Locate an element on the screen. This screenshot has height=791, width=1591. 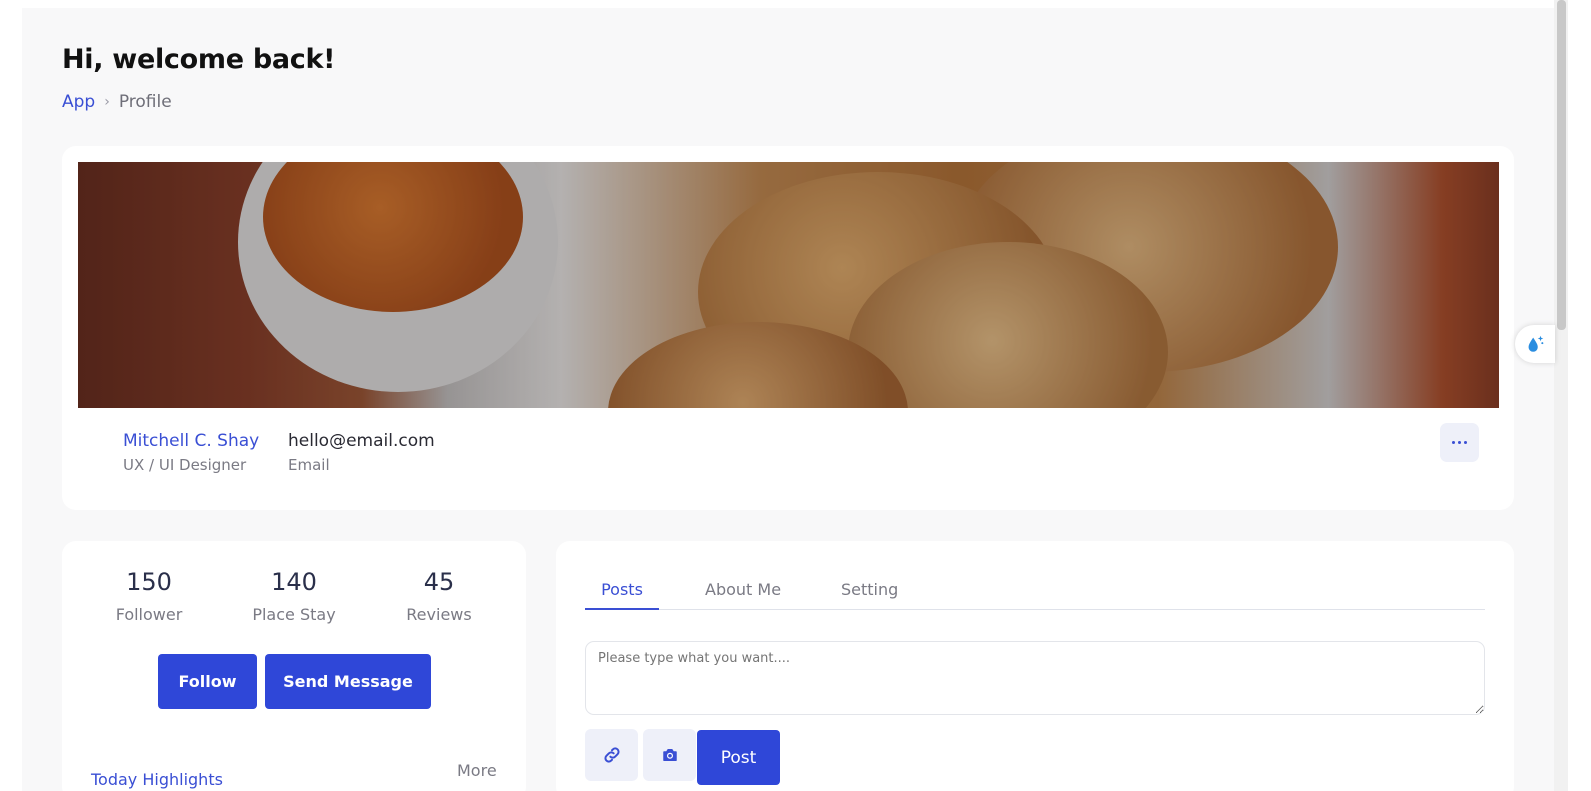
stat-reviews: 45 Reviews is located at coordinates (439, 596).